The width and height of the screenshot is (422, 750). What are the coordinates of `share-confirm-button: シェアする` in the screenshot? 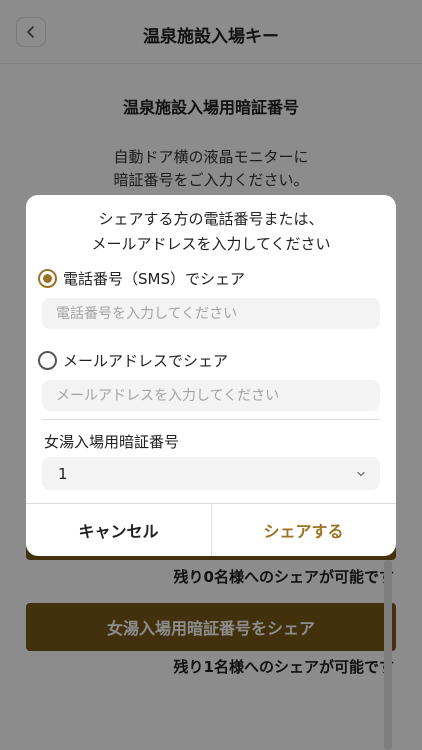 It's located at (303, 530).